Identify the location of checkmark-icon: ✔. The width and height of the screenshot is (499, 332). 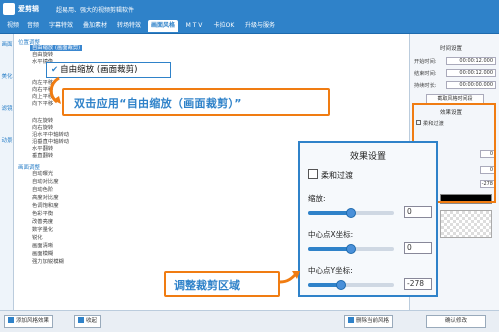
(55, 70).